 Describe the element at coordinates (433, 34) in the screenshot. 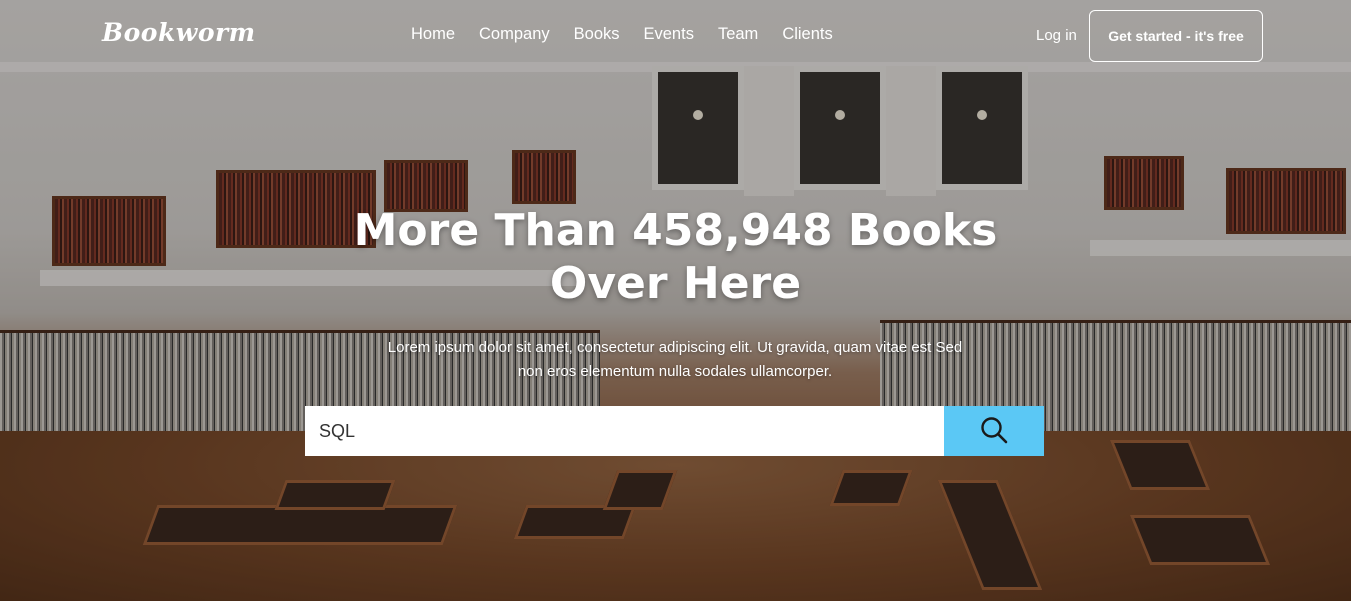

I see `nav-item-home: Home` at that location.